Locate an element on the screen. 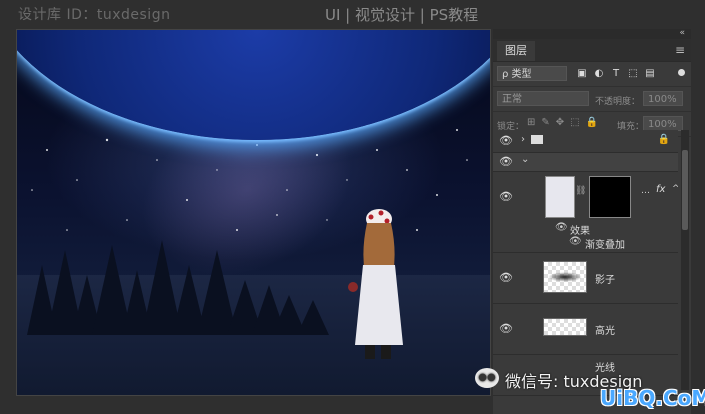 This screenshot has height=414, width=705. fill-field: 100% is located at coordinates (663, 123).